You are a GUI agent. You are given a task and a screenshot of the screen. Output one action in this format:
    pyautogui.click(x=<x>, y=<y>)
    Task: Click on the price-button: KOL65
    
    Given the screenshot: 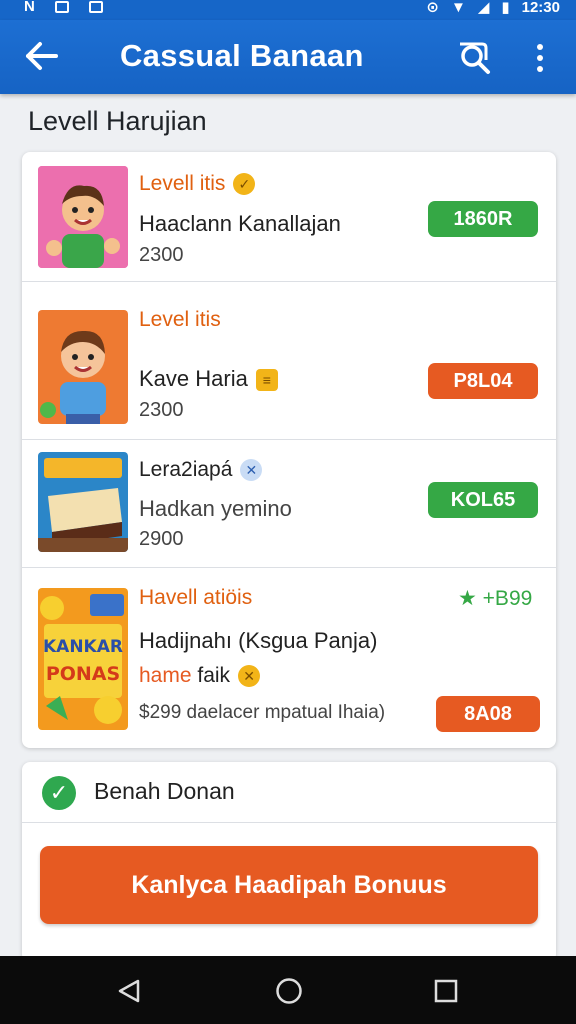 What is the action you would take?
    pyautogui.click(x=483, y=500)
    